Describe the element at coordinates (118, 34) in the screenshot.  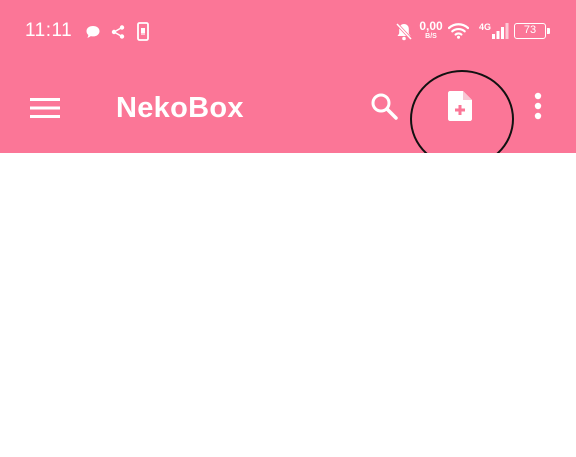
I see `share-icon` at that location.